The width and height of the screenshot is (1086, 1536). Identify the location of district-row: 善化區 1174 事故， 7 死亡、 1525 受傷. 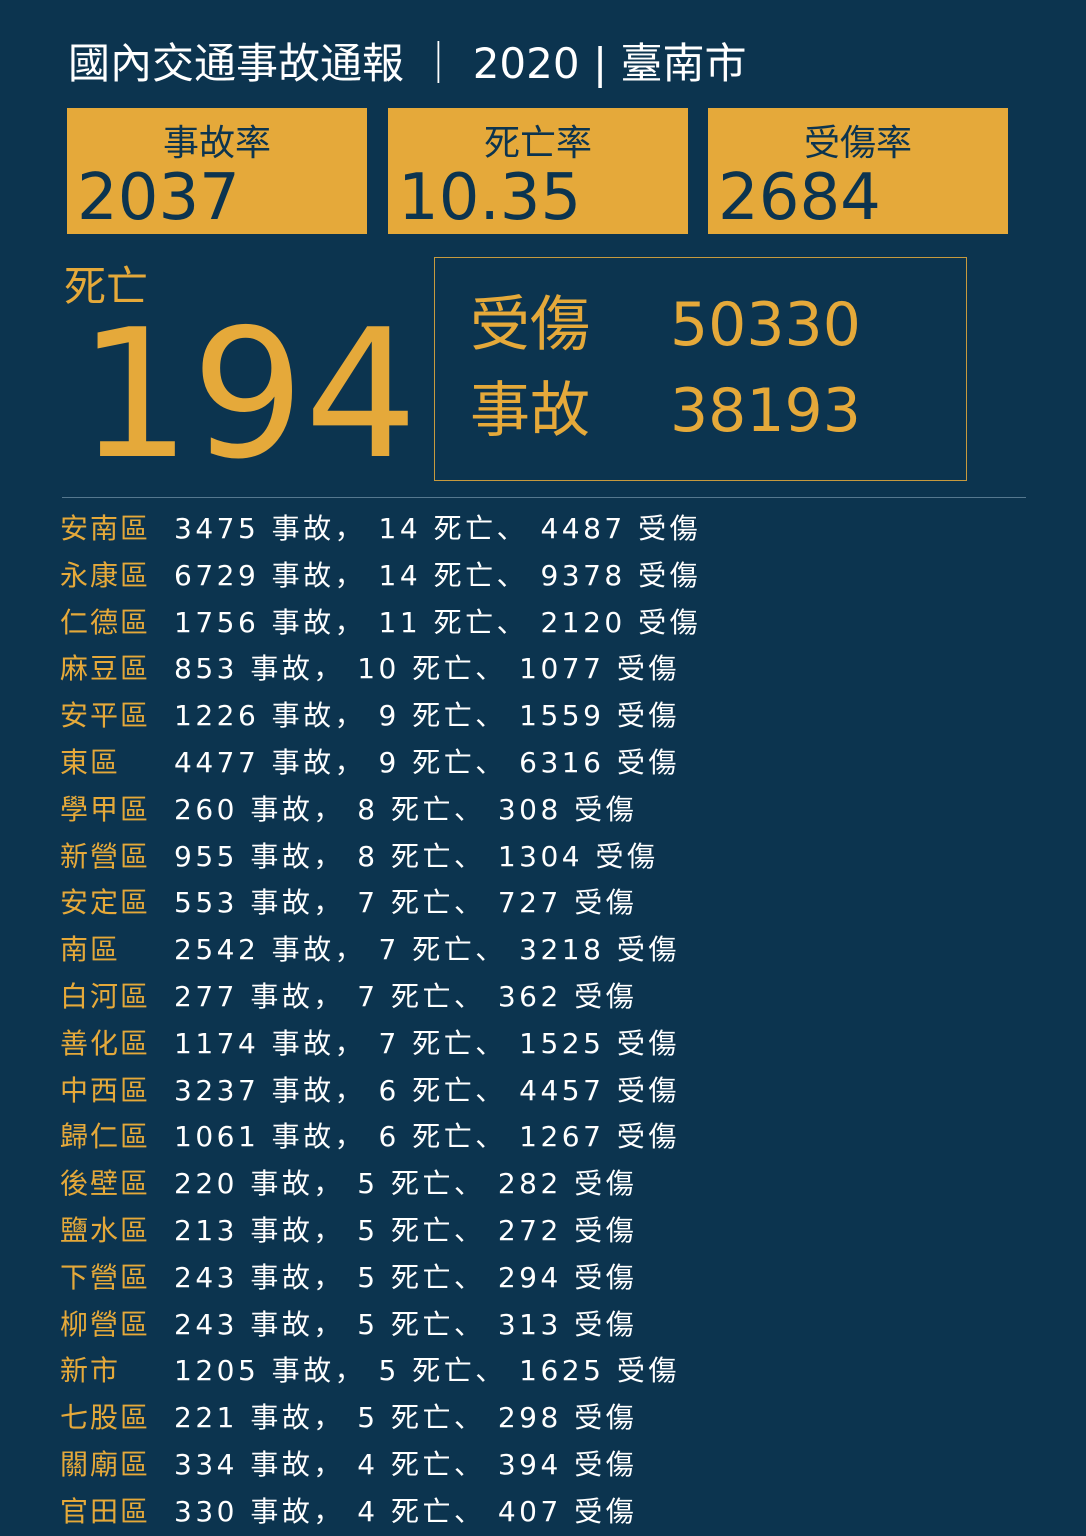
(560, 1044).